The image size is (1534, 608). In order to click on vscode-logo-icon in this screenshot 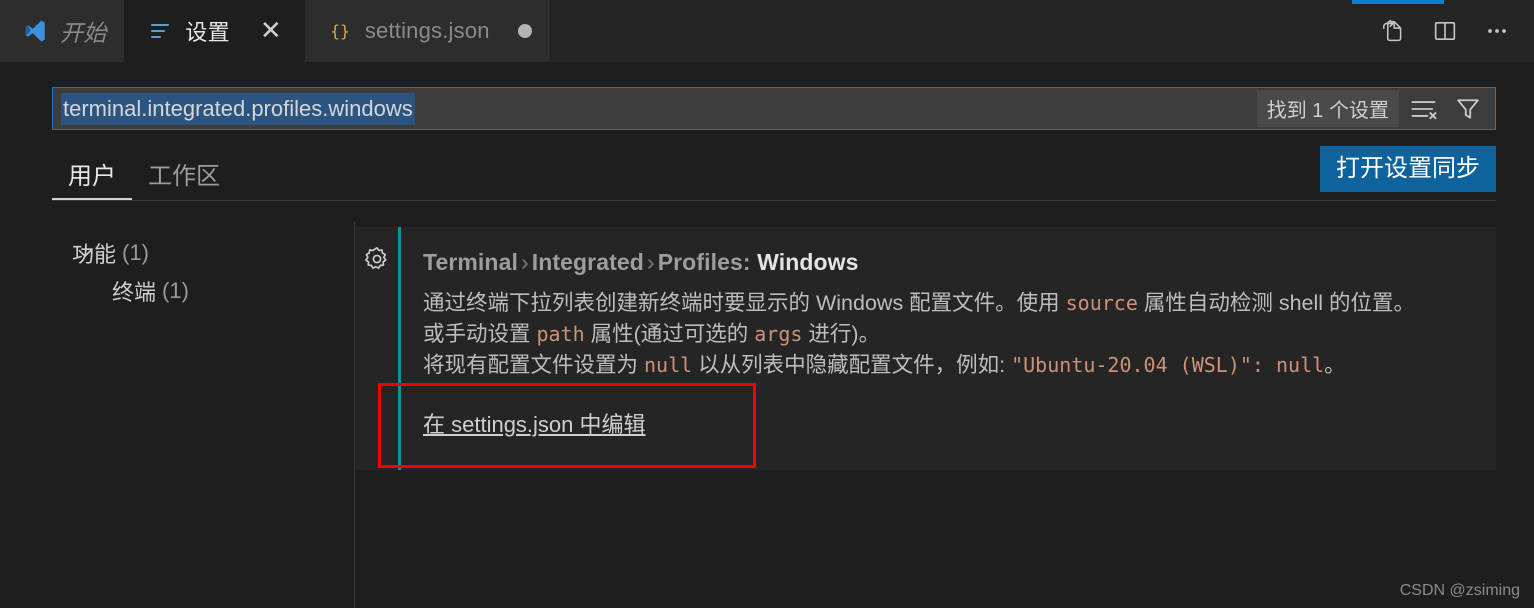, I will do `click(35, 31)`.